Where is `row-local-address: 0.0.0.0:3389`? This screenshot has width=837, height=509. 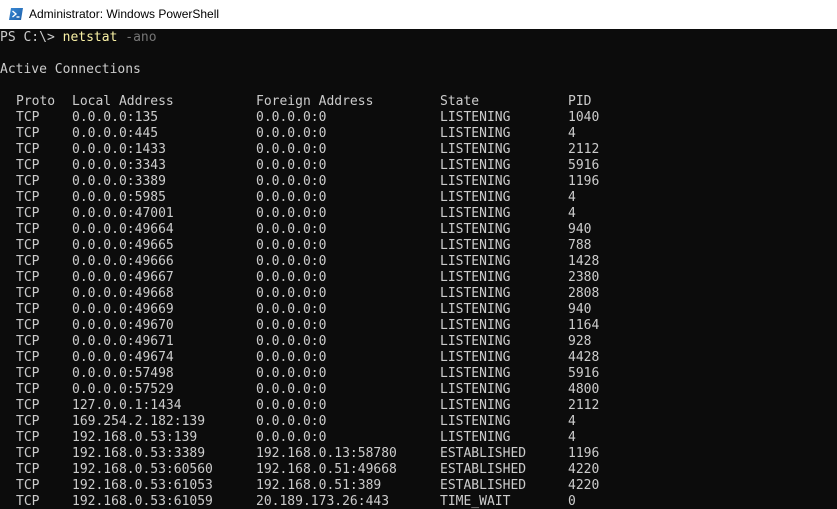
row-local-address: 0.0.0.0:3389 is located at coordinates (119, 181).